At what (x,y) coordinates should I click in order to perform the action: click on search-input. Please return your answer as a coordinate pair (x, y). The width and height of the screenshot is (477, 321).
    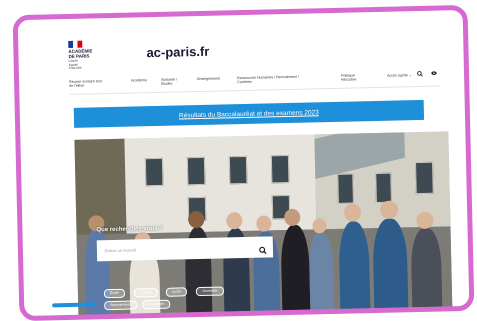
    Looking at the image, I should click on (185, 249).